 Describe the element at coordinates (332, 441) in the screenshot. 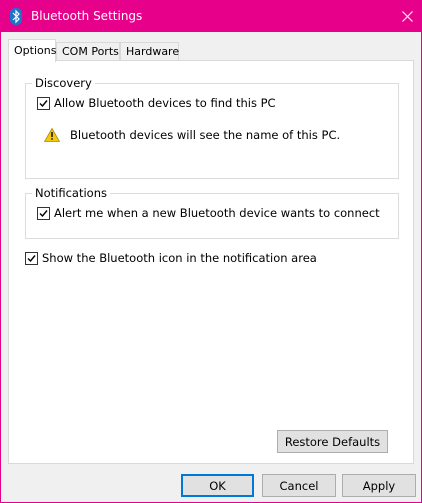

I see `restore-defaults-button: Restore Defaults` at that location.